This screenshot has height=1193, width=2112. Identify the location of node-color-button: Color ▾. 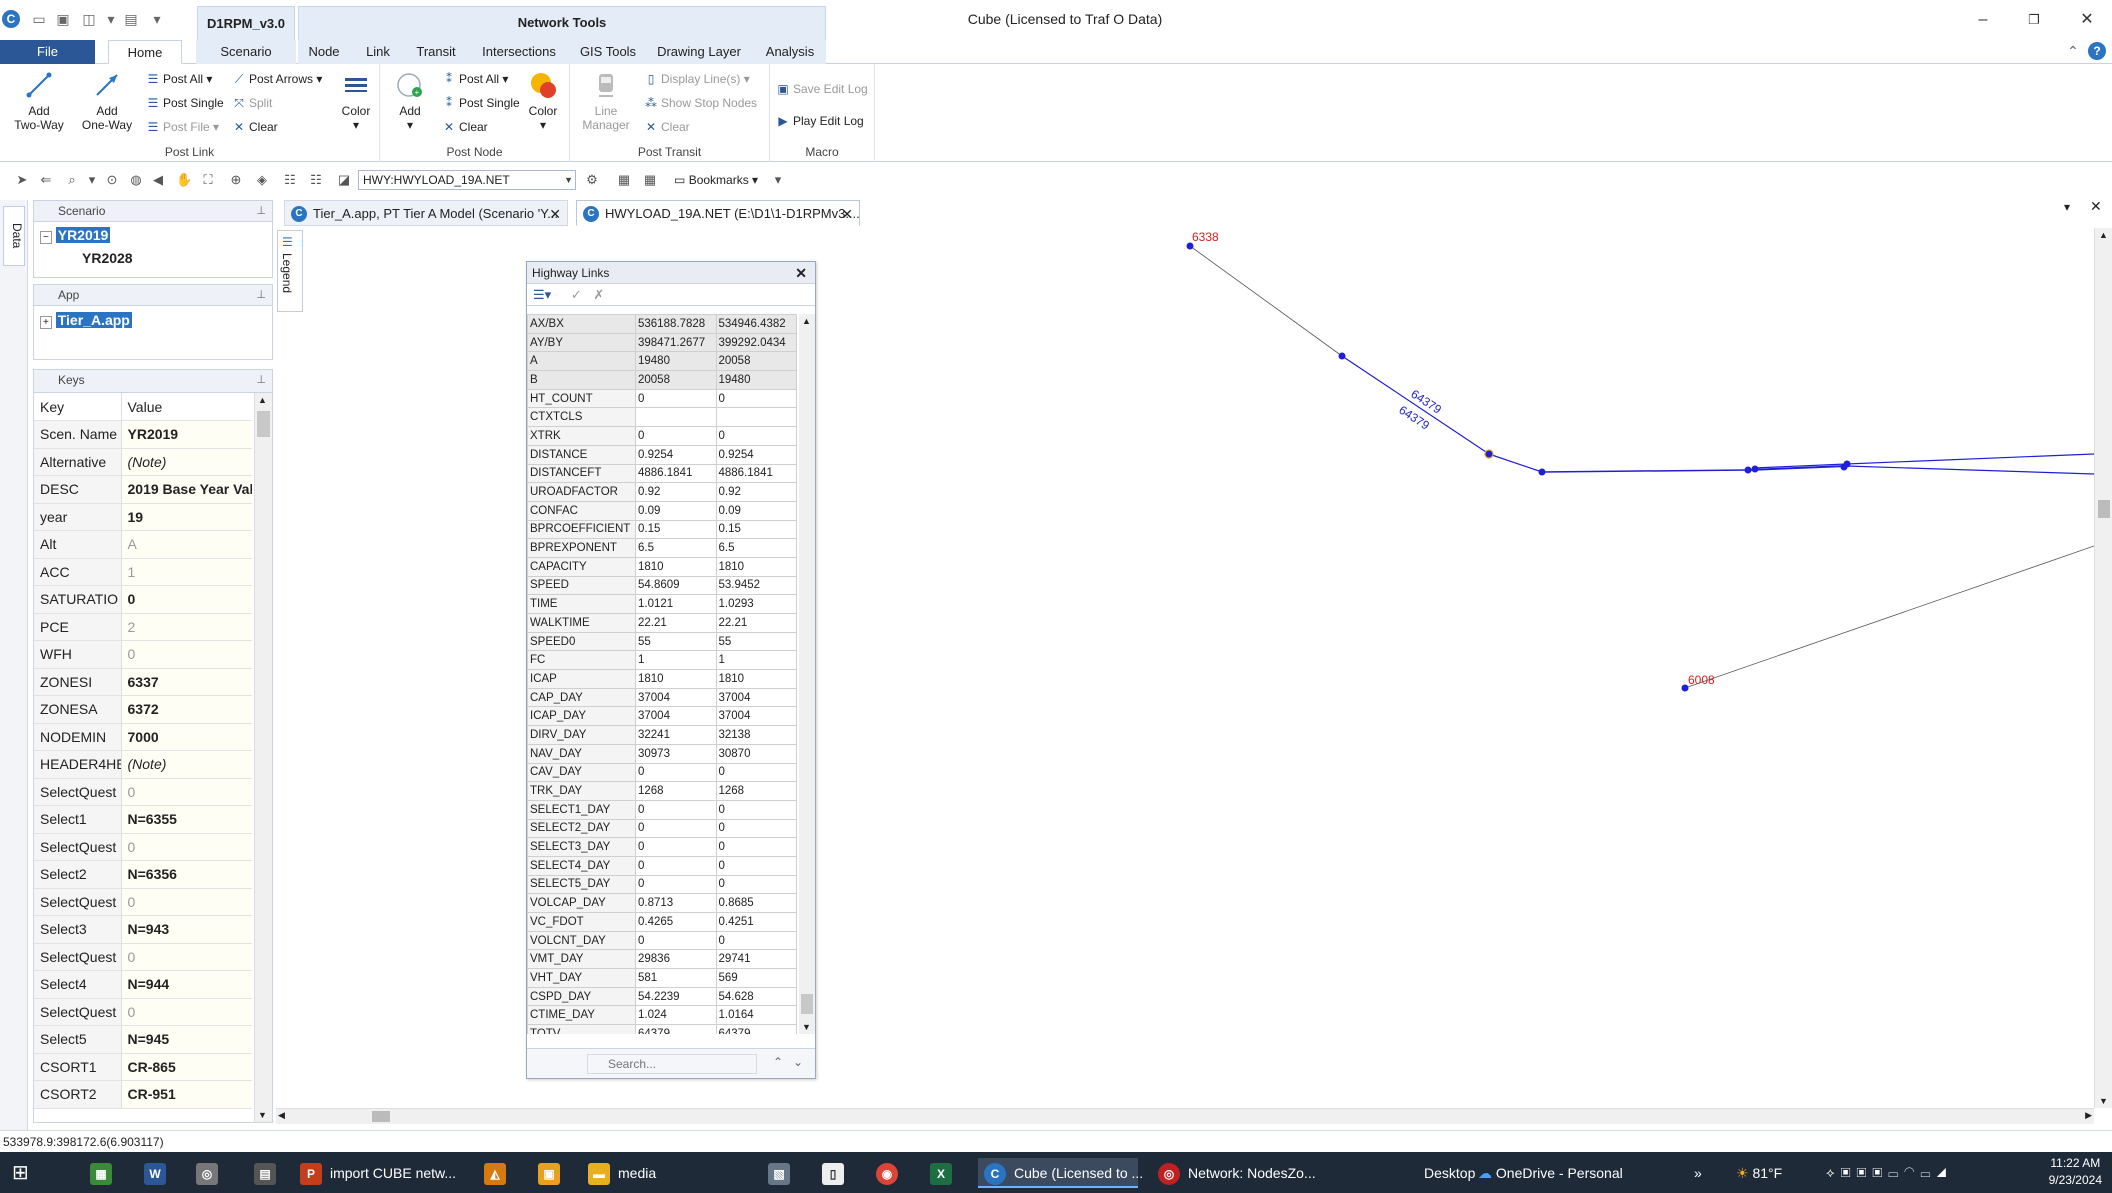
(543, 101).